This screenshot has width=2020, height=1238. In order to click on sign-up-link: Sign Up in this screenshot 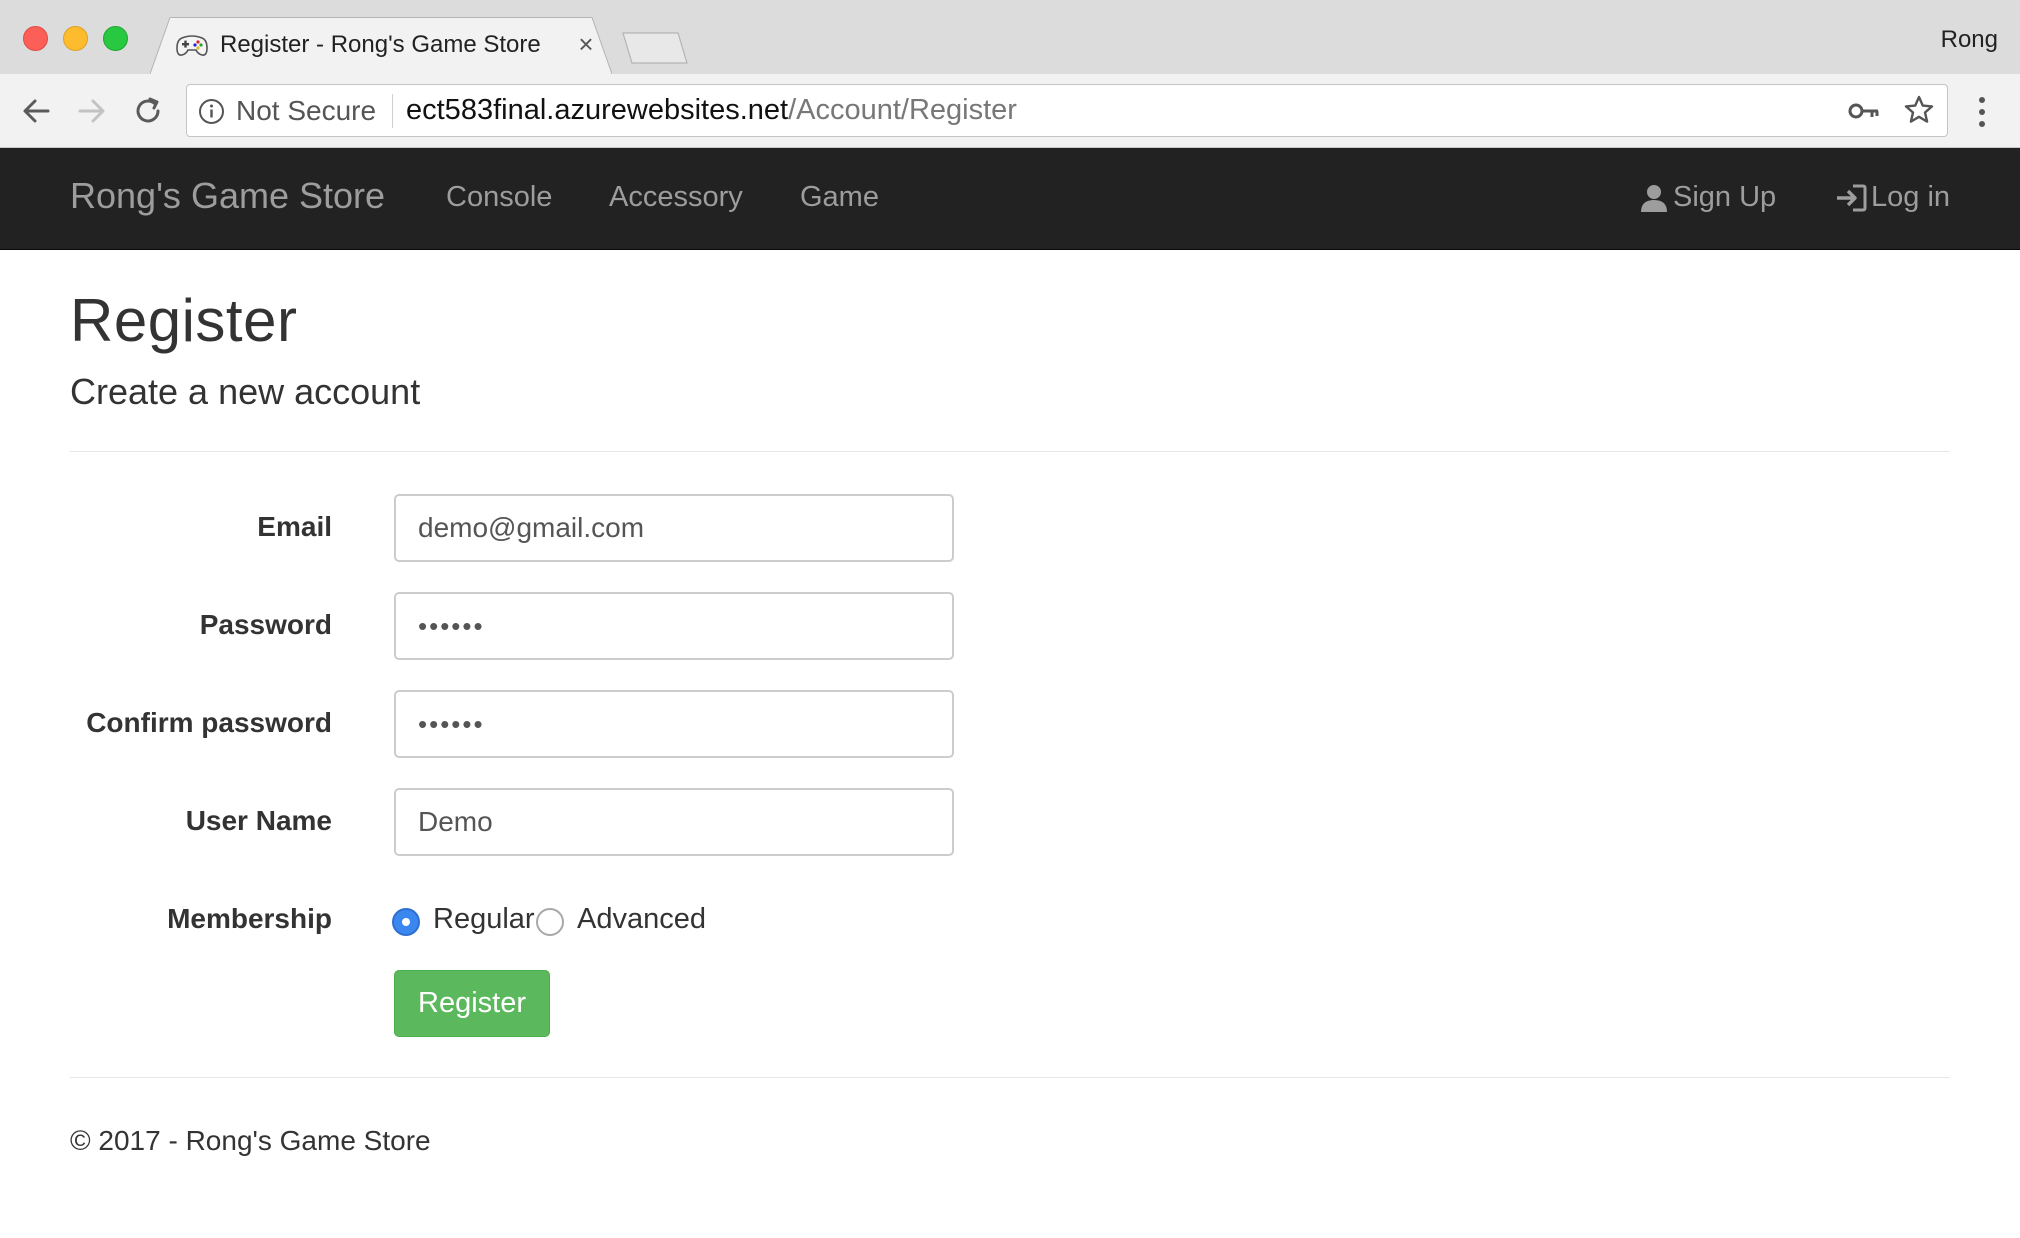, I will do `click(1707, 197)`.